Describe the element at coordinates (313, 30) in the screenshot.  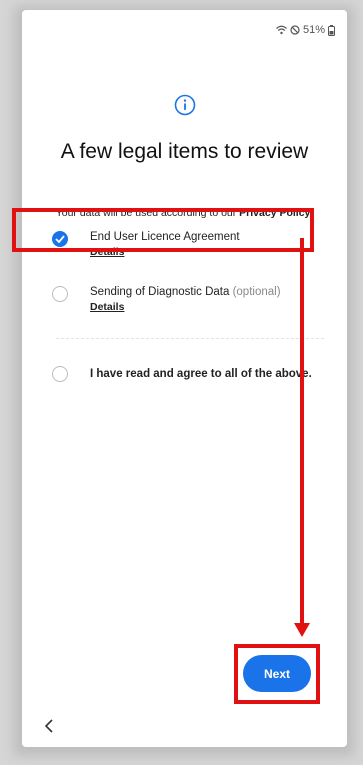
I see `battery-percent: 51%` at that location.